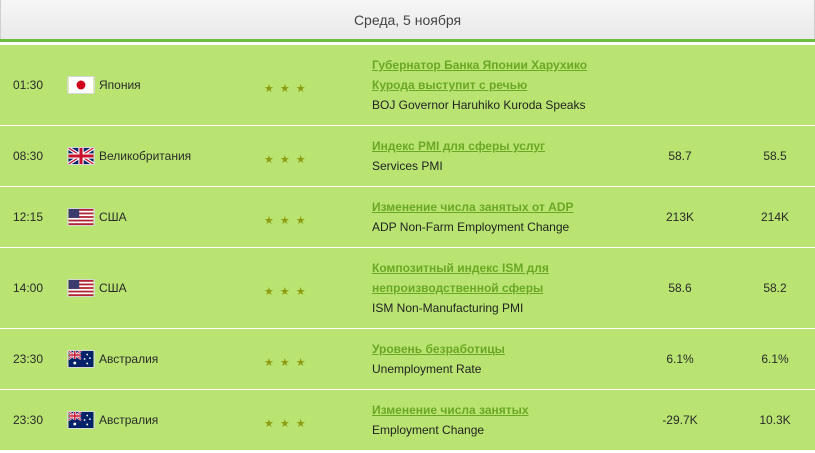 This screenshot has width=815, height=453. I want to click on actual-value: 58.6, so click(680, 288).